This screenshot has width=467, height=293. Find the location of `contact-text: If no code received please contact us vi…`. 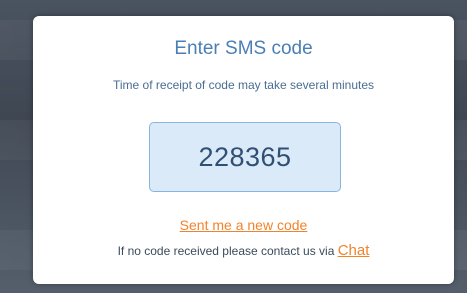

contact-text: If no code received please contact us vi… is located at coordinates (226, 251).